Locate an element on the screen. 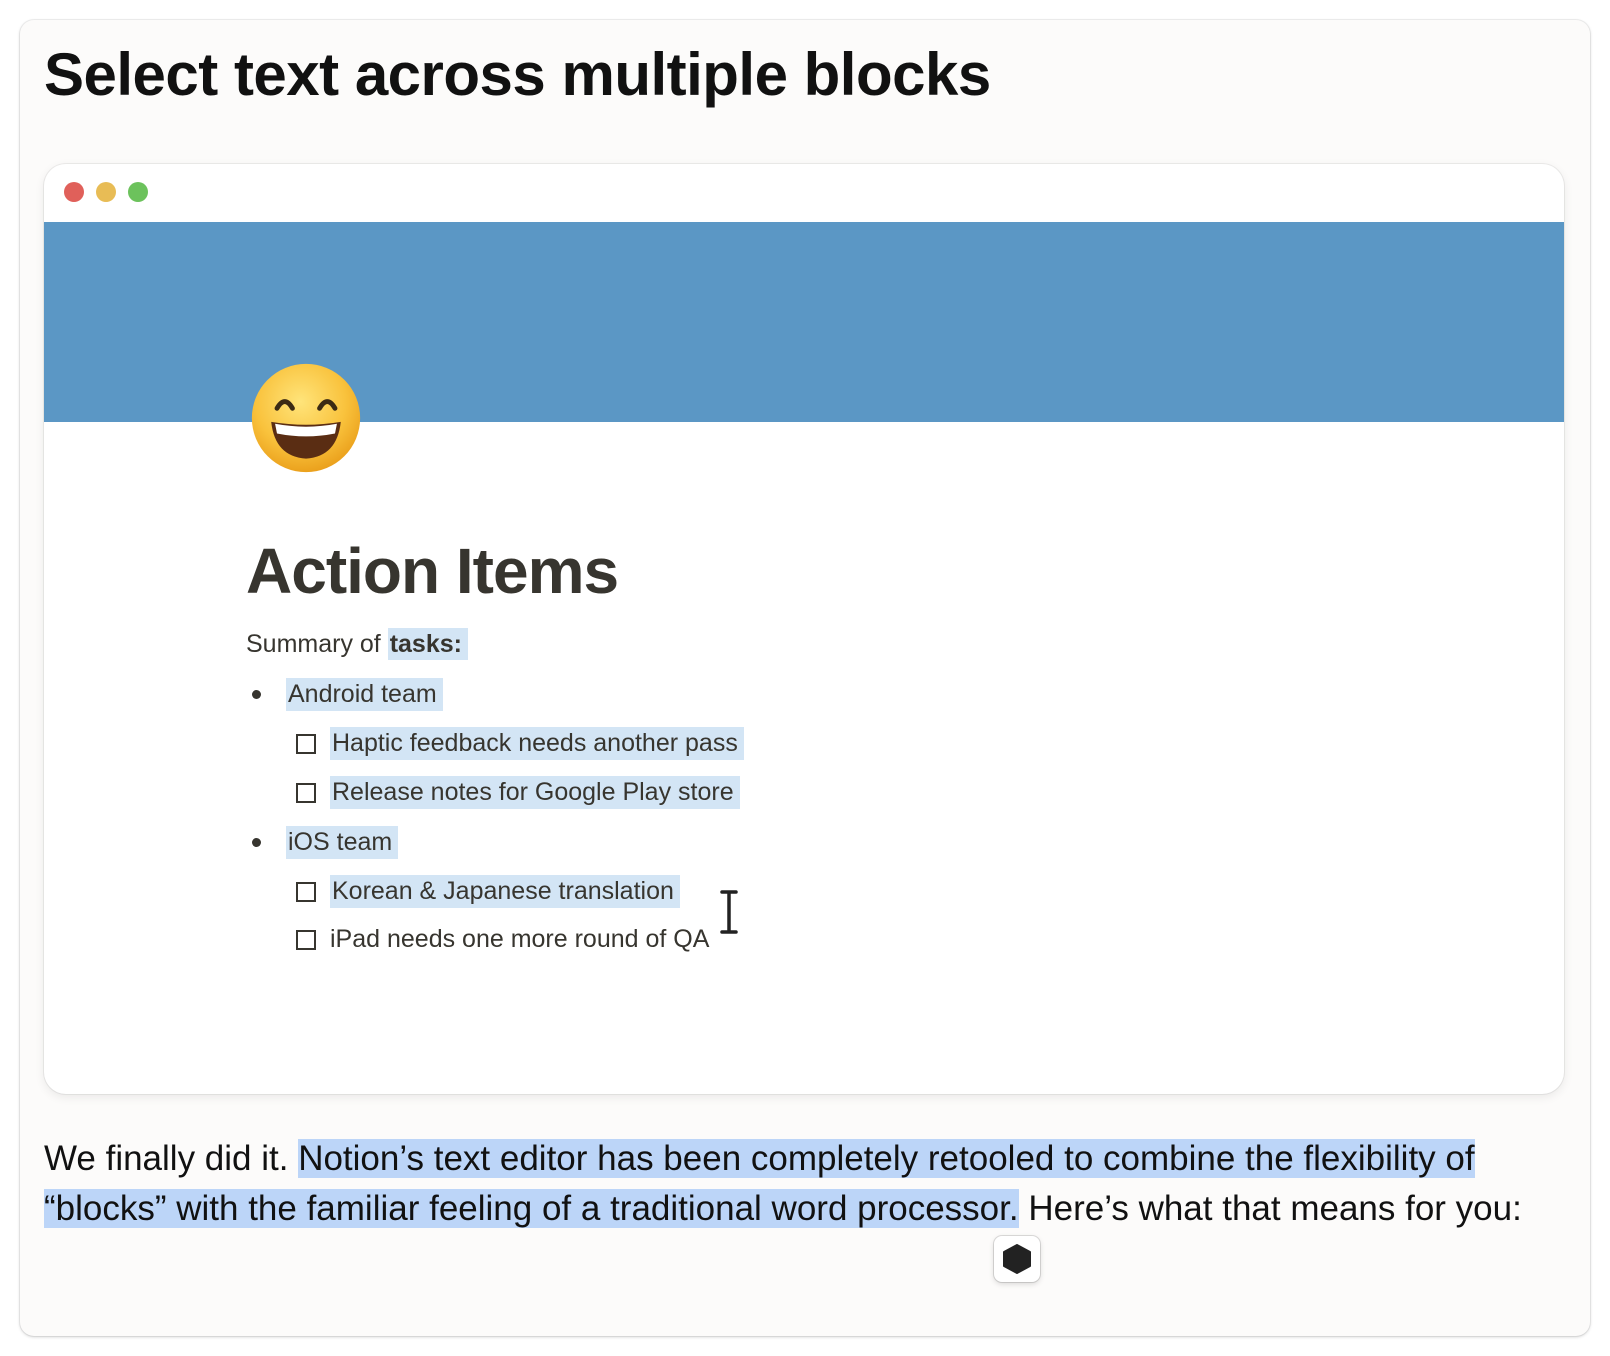  summary-text: Summary of tasks: is located at coordinates (357, 644).